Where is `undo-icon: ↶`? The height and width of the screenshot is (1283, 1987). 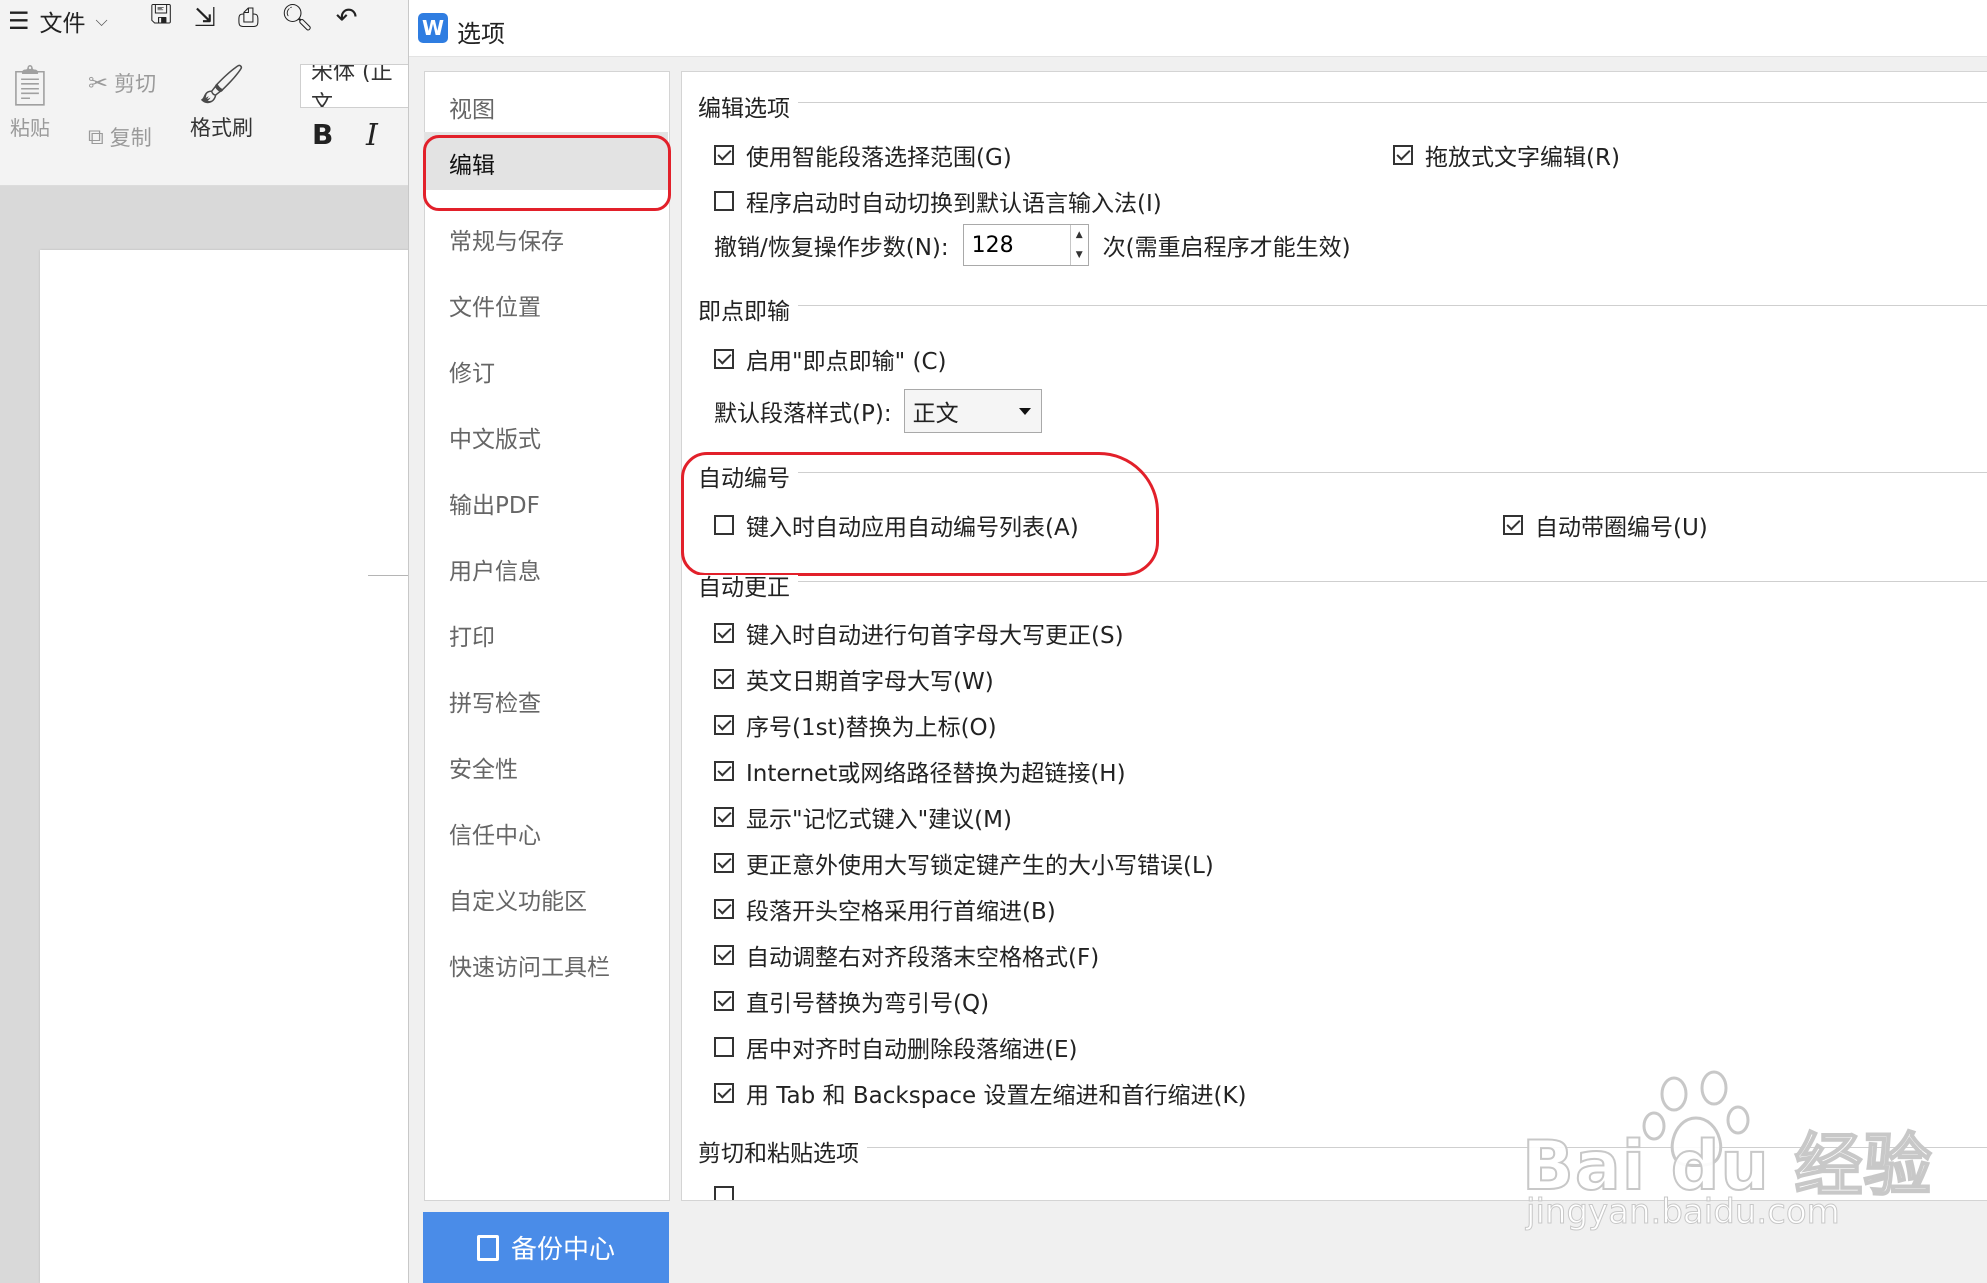
undo-icon: ↶ is located at coordinates (347, 18).